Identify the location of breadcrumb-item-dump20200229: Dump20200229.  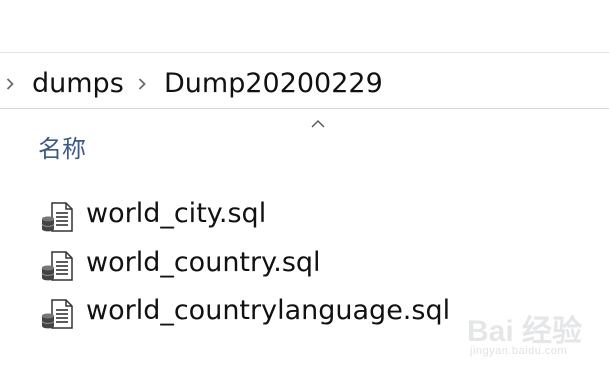
(273, 84).